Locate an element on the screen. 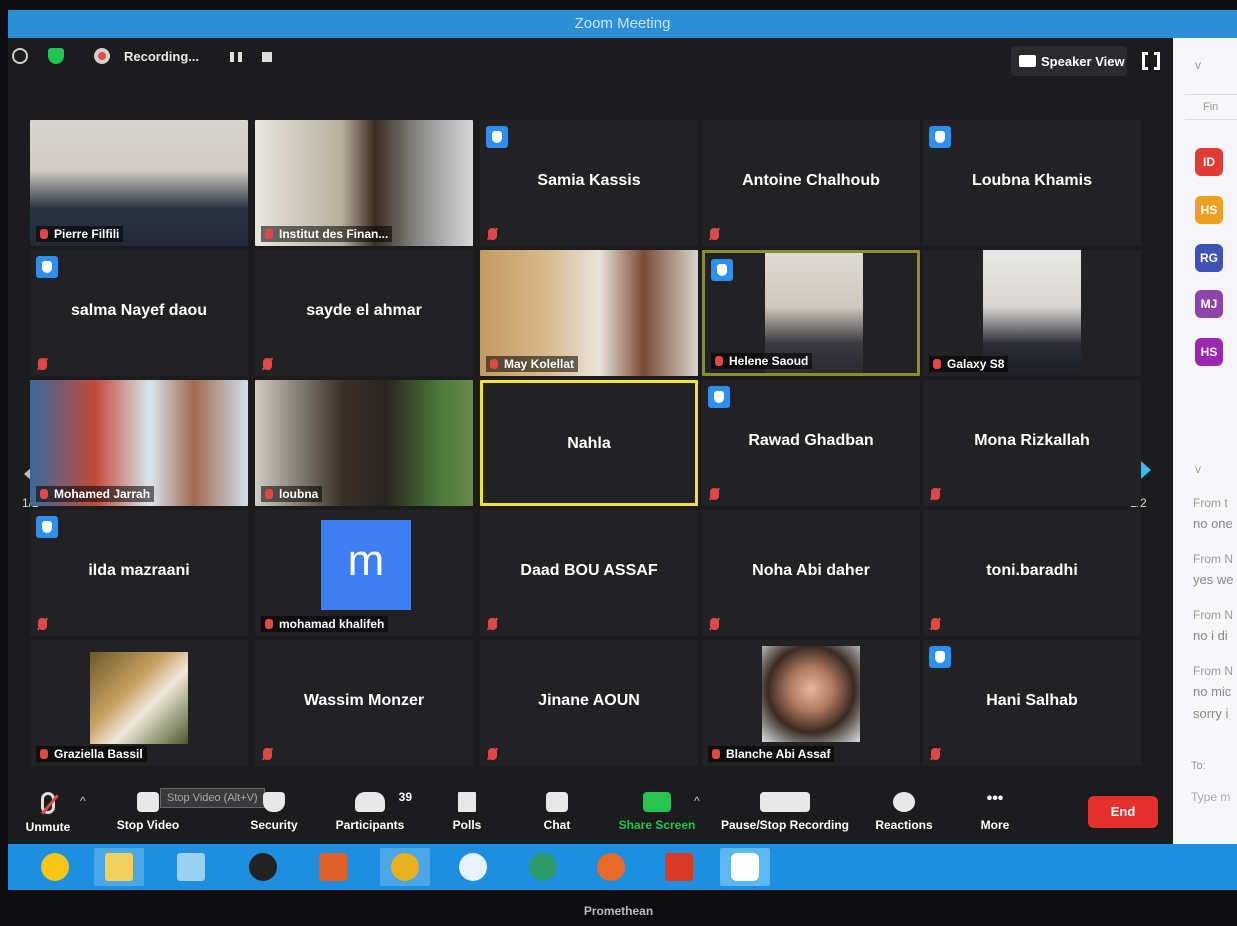 This screenshot has height=926, width=1237. edge-icon is located at coordinates (543, 867).